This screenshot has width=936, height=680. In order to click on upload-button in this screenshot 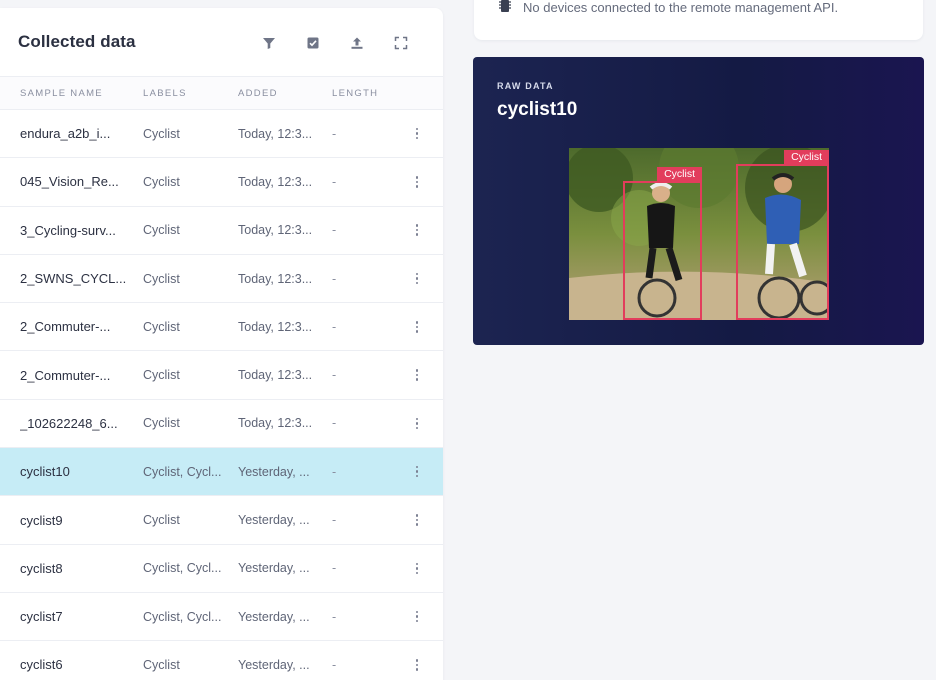, I will do `click(357, 43)`.